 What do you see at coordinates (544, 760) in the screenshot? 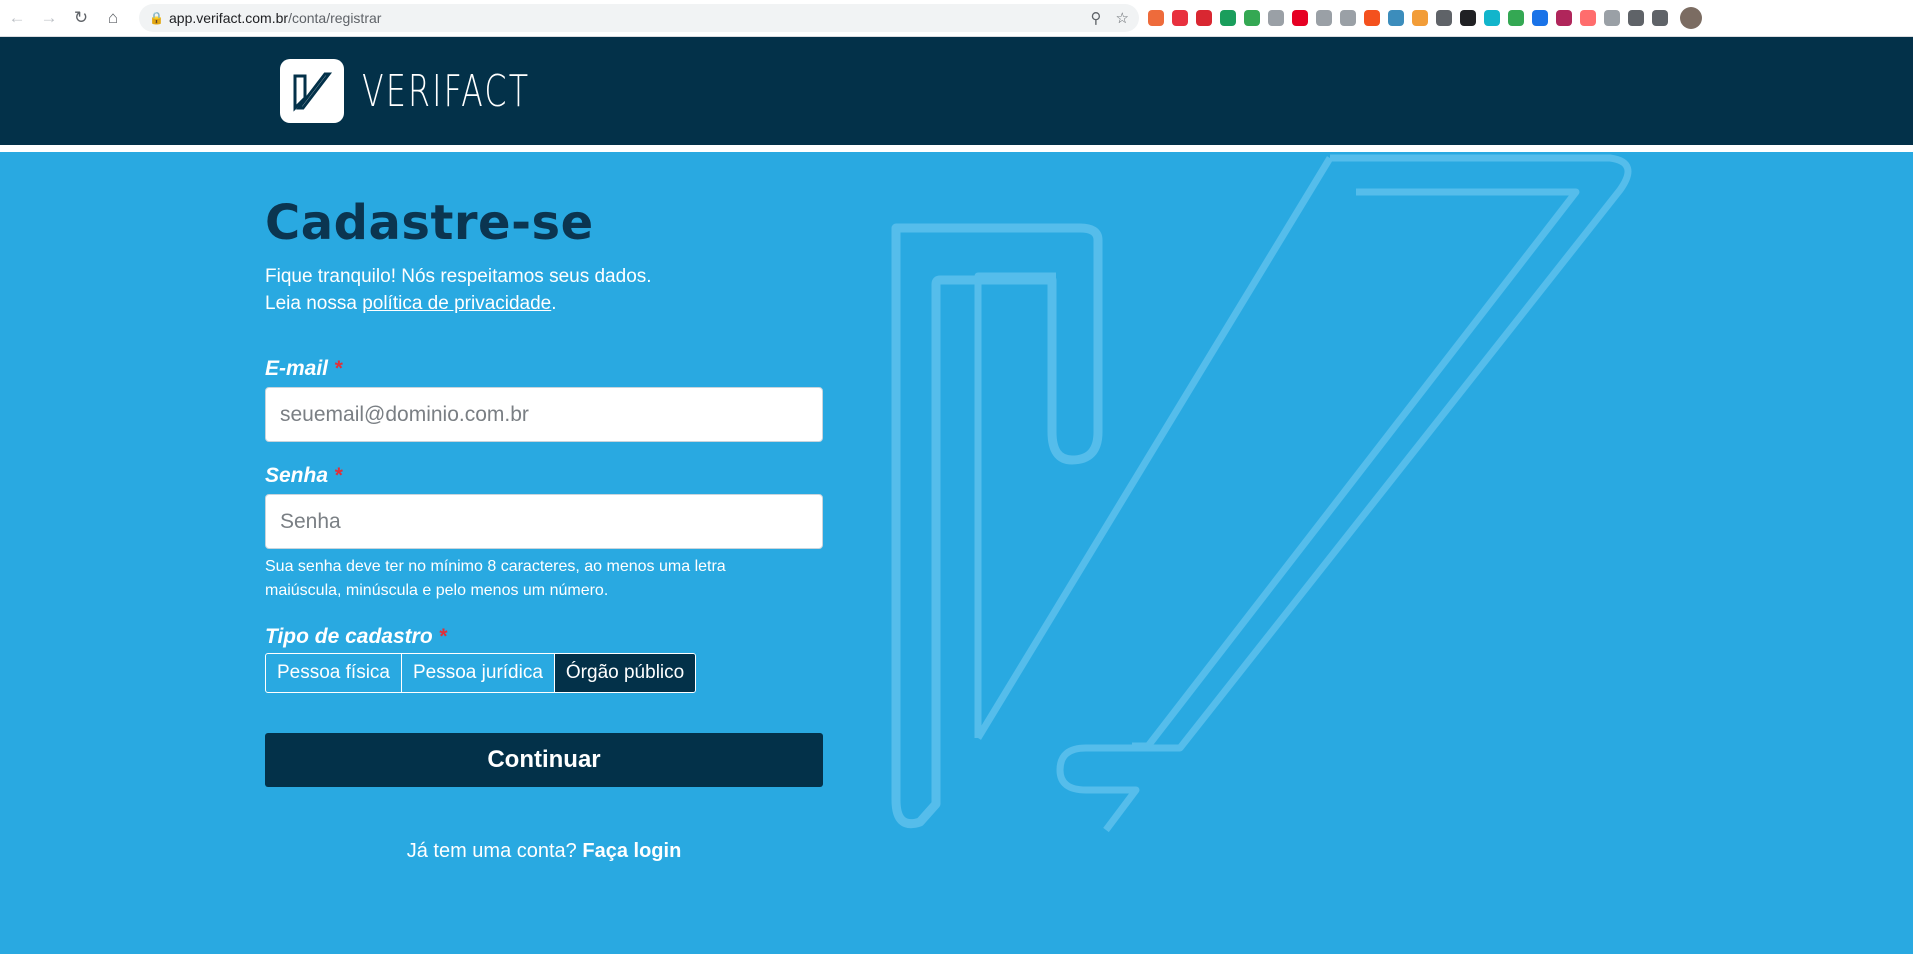
I see `continue-button: Continuar` at bounding box center [544, 760].